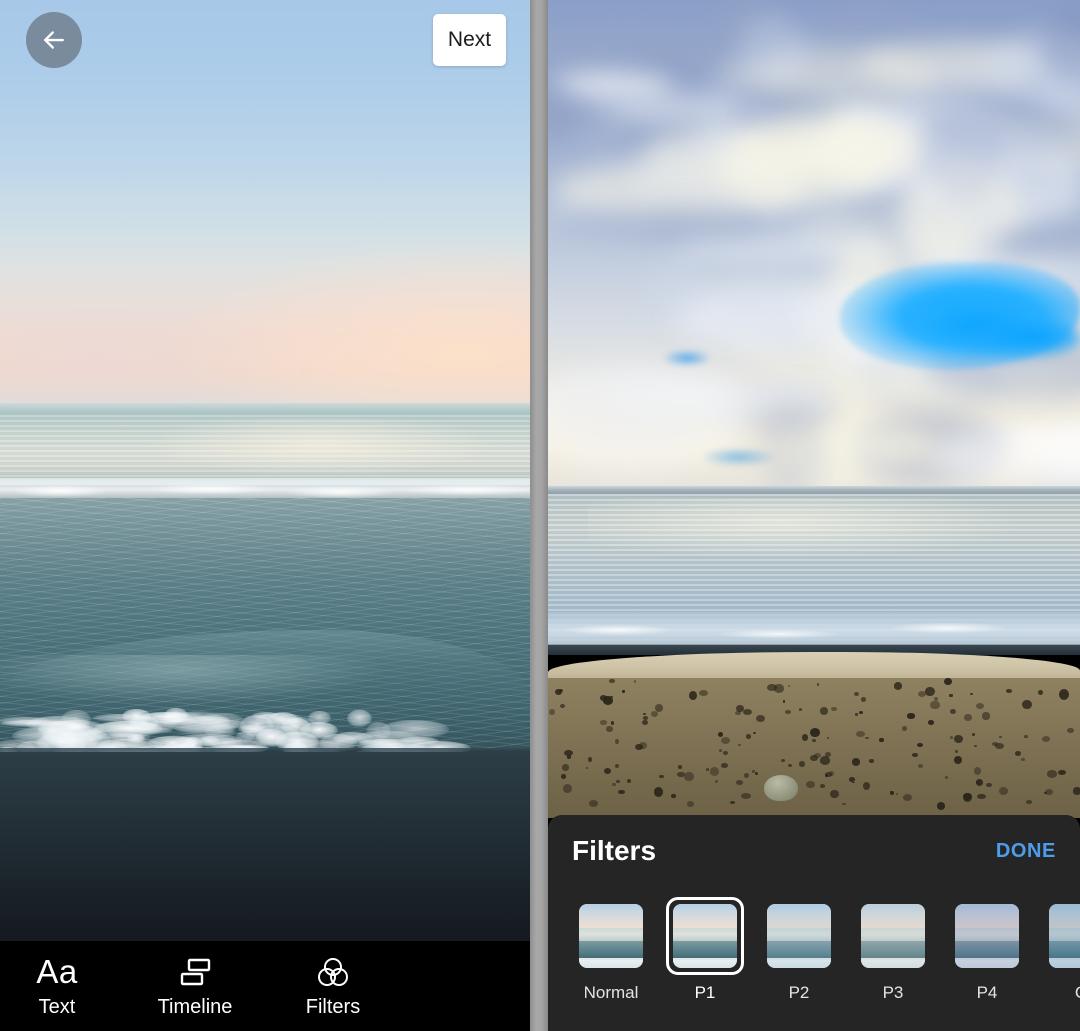 The image size is (1080, 1031). Describe the element at coordinates (1026, 851) in the screenshot. I see `done-button: DONE` at that location.